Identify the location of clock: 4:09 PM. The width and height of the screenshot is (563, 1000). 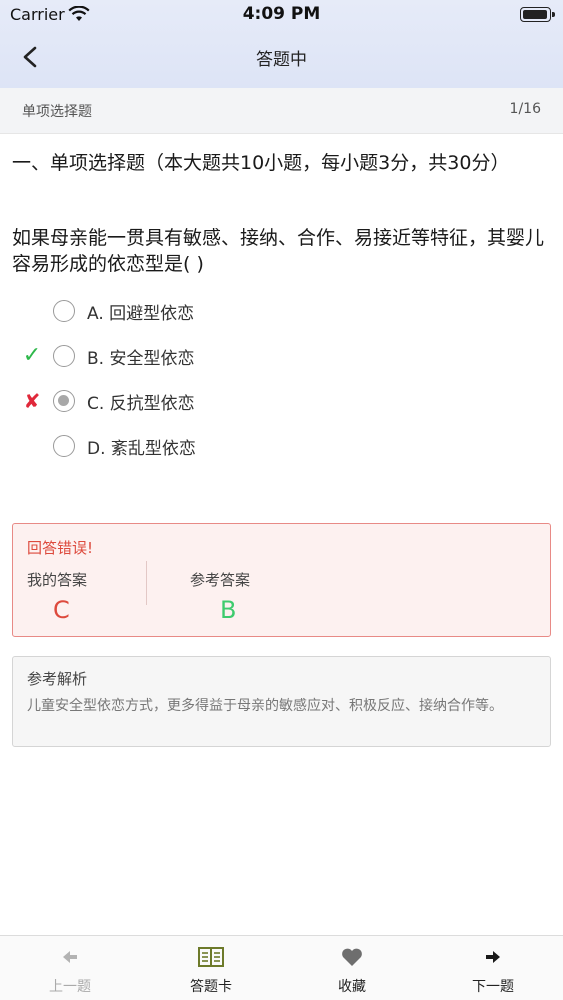
(281, 14).